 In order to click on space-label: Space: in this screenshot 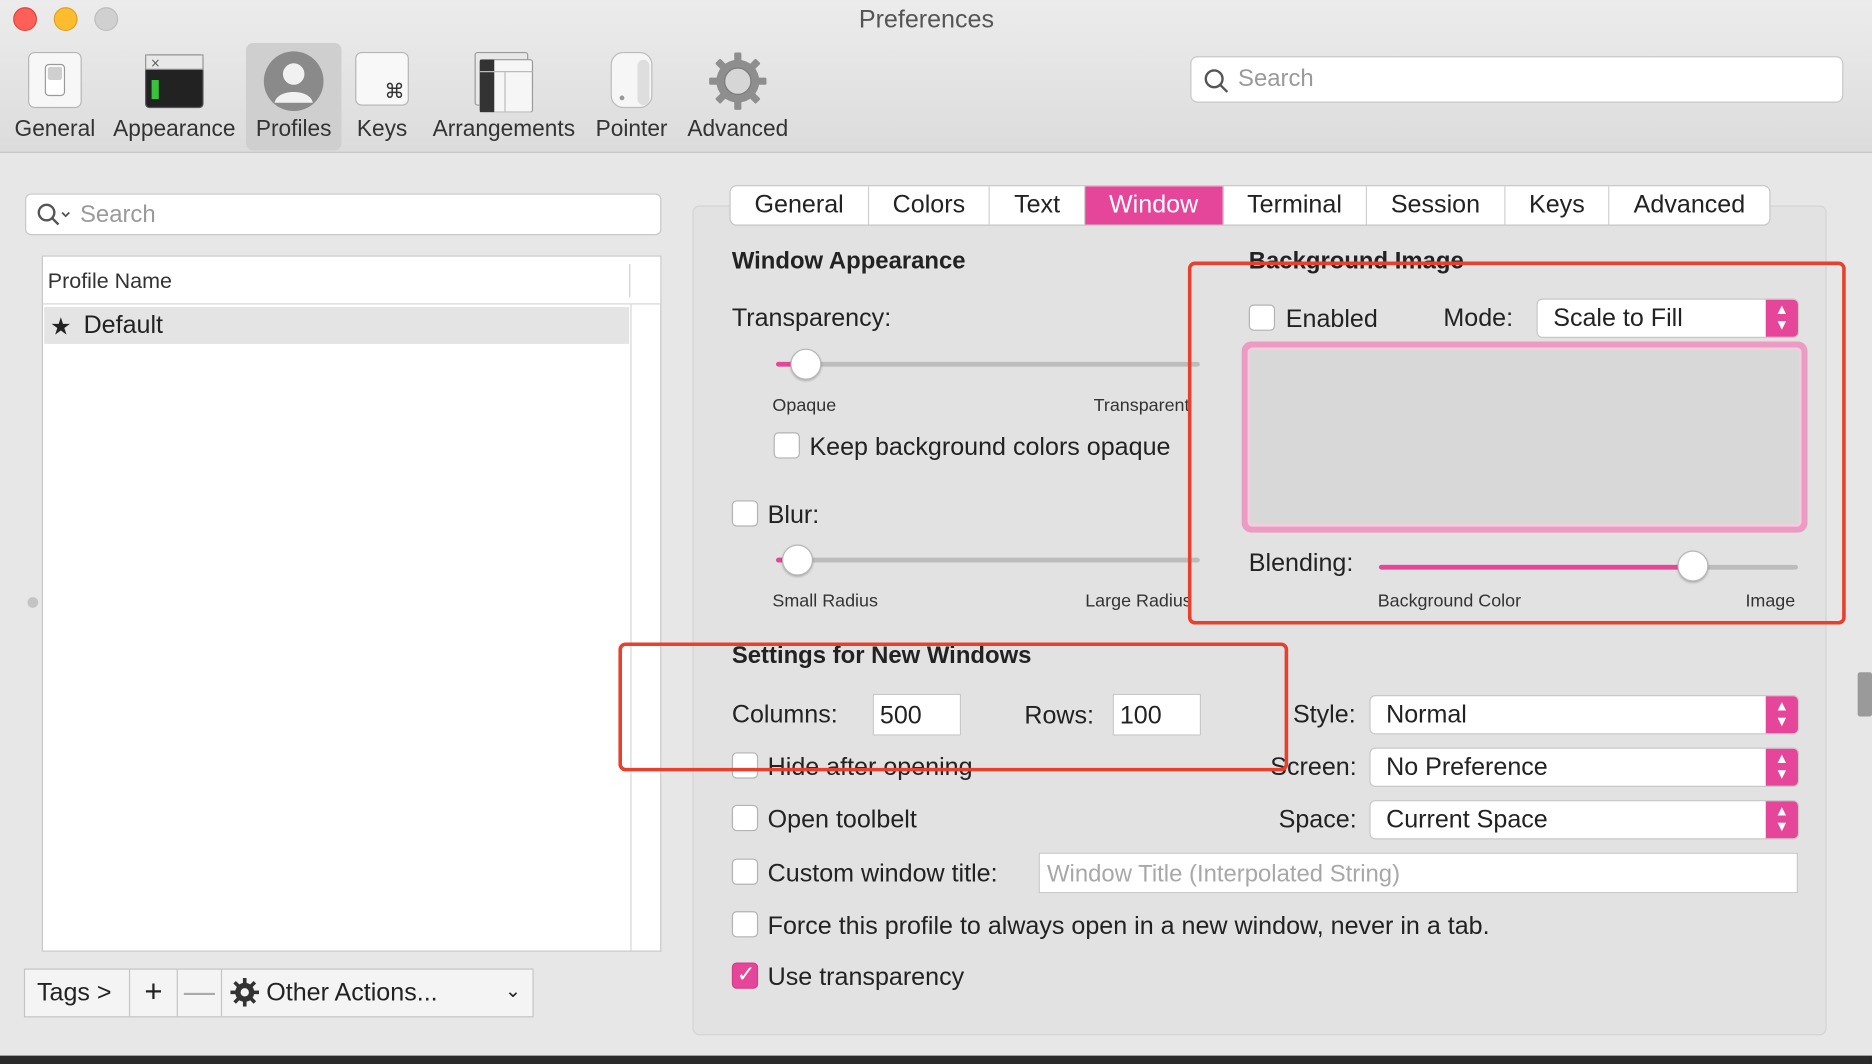, I will do `click(1317, 820)`.